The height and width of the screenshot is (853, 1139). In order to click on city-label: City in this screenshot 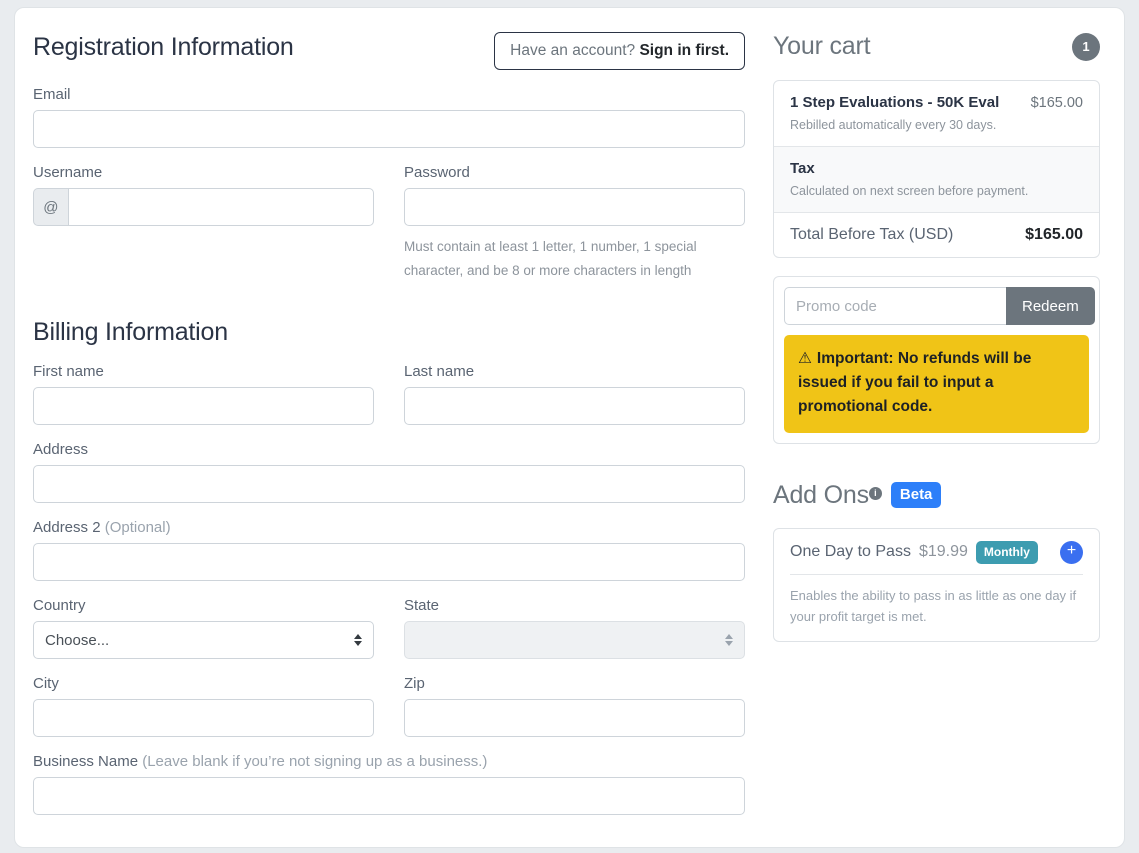, I will do `click(46, 684)`.